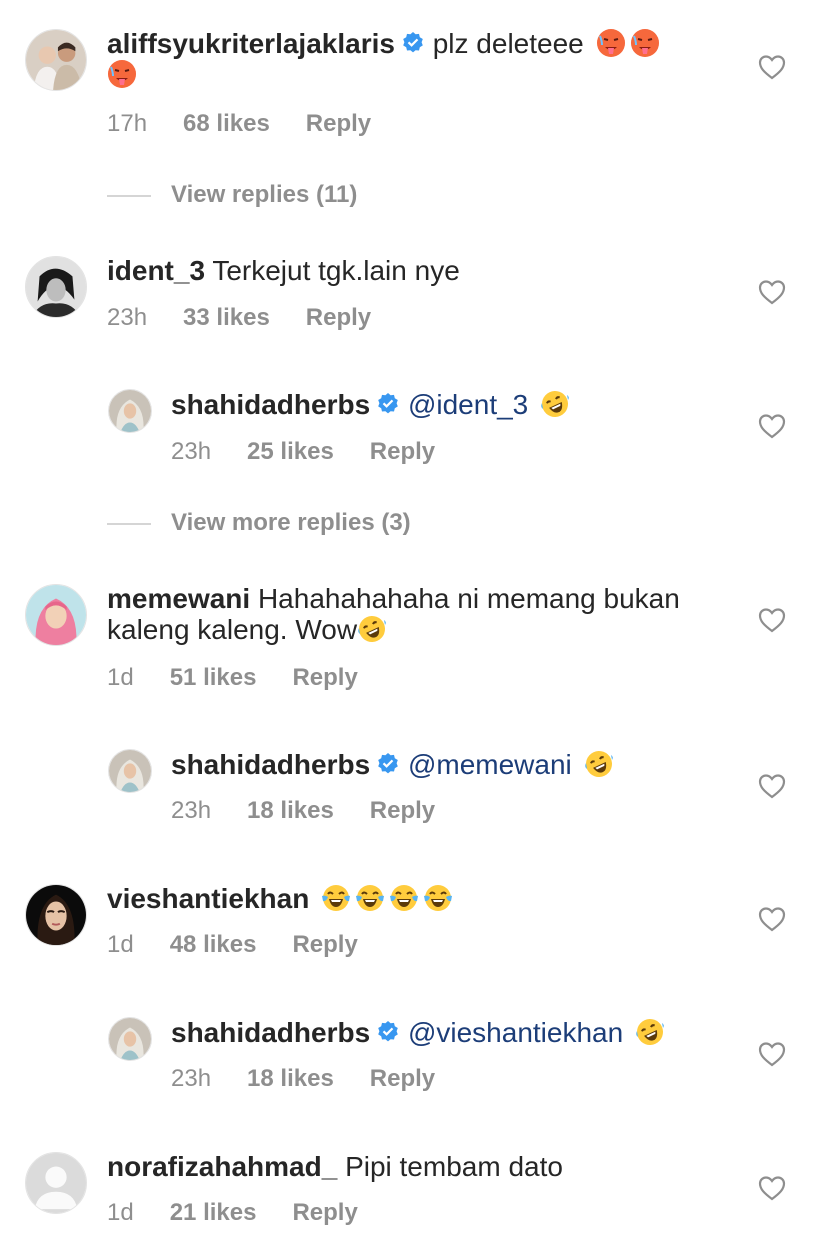 The width and height of the screenshot is (828, 1250). Describe the element at coordinates (290, 451) in the screenshot. I see `likes-count: 25 likes` at that location.